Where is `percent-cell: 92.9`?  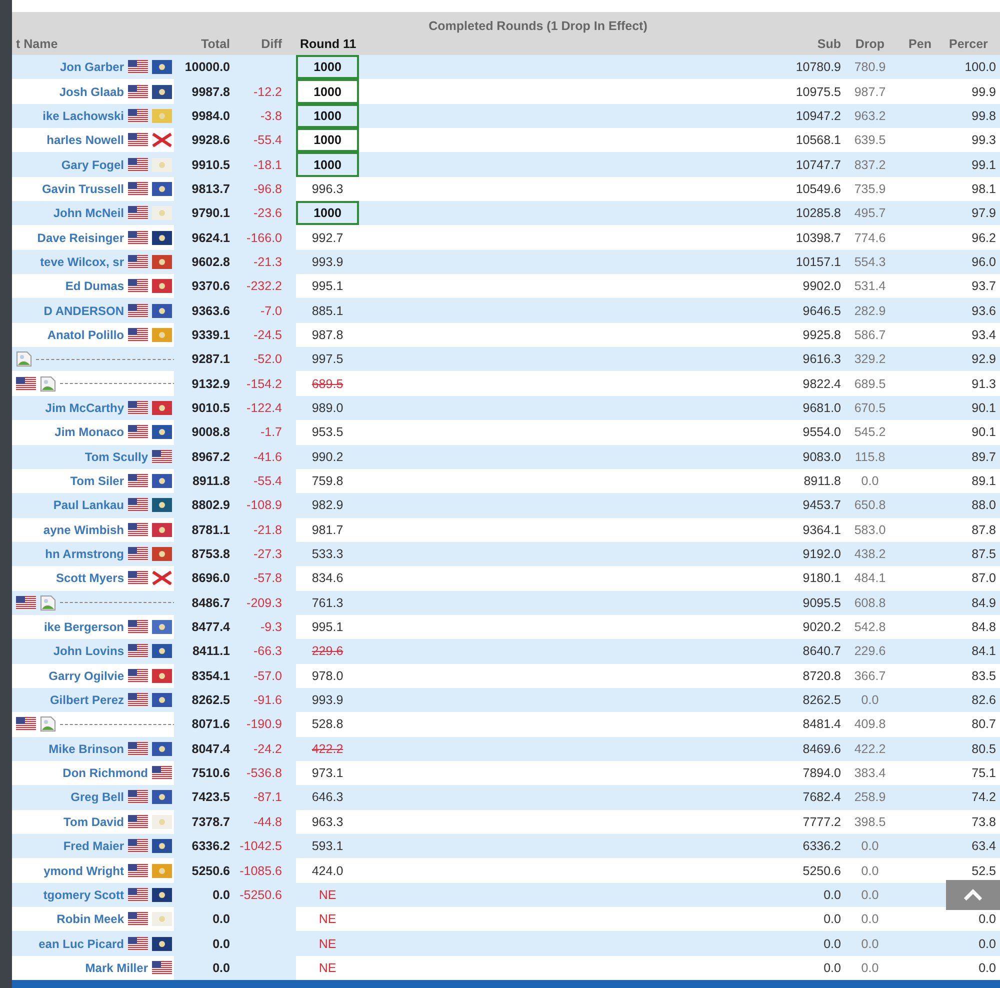
percent-cell: 92.9 is located at coordinates (984, 359).